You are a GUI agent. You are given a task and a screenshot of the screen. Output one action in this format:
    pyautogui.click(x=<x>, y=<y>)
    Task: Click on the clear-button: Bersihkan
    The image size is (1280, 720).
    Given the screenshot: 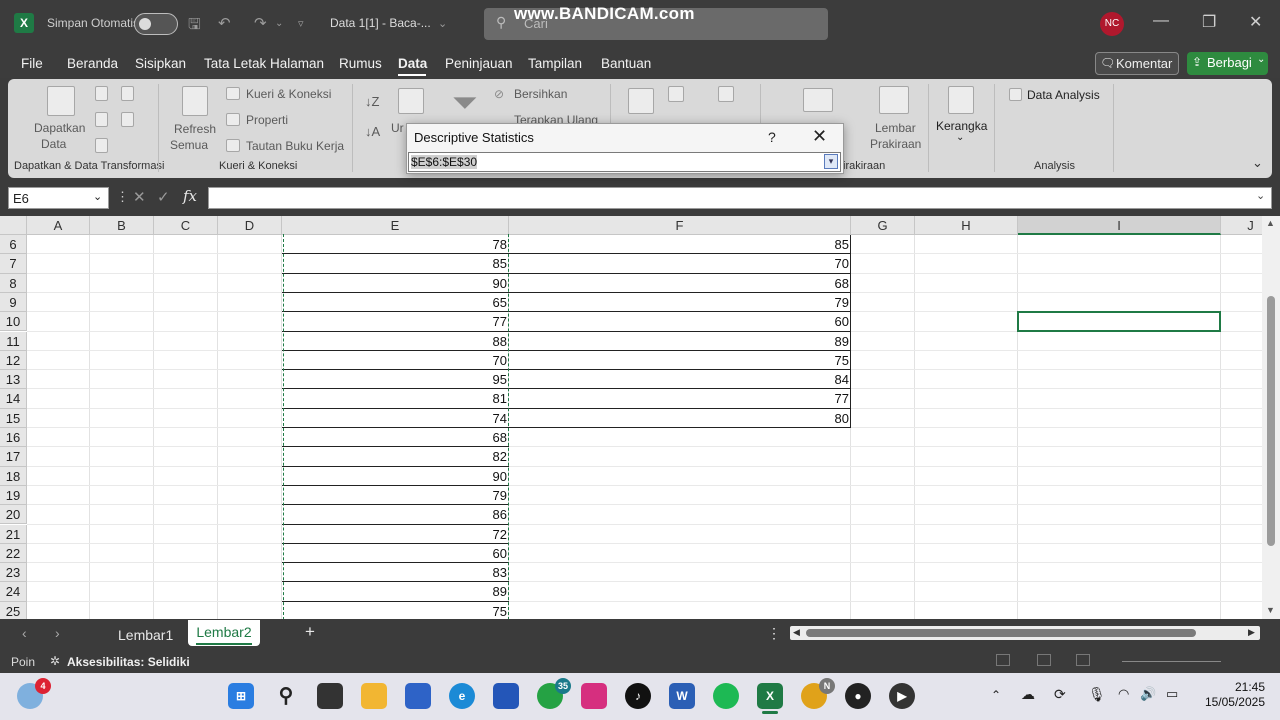 What is the action you would take?
    pyautogui.click(x=540, y=94)
    